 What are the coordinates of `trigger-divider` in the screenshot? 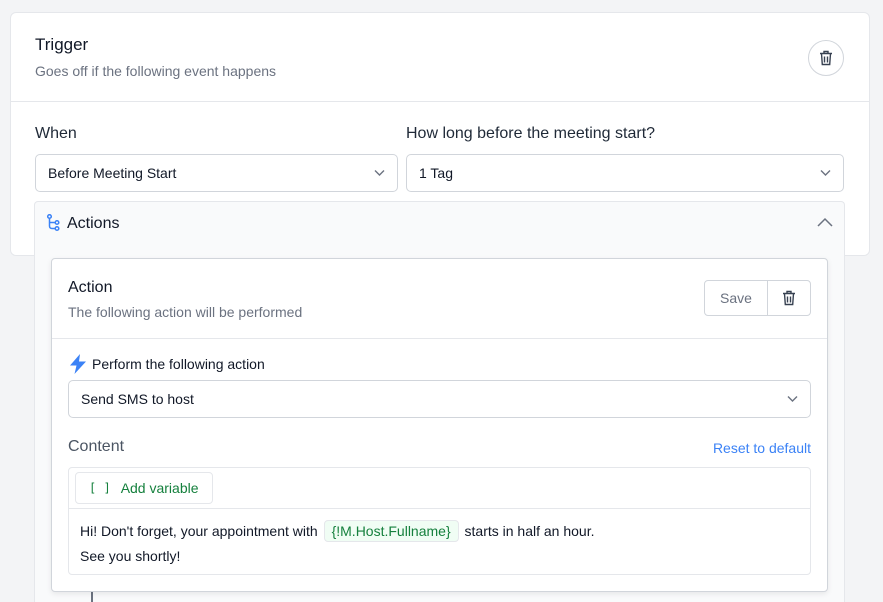 It's located at (440, 101).